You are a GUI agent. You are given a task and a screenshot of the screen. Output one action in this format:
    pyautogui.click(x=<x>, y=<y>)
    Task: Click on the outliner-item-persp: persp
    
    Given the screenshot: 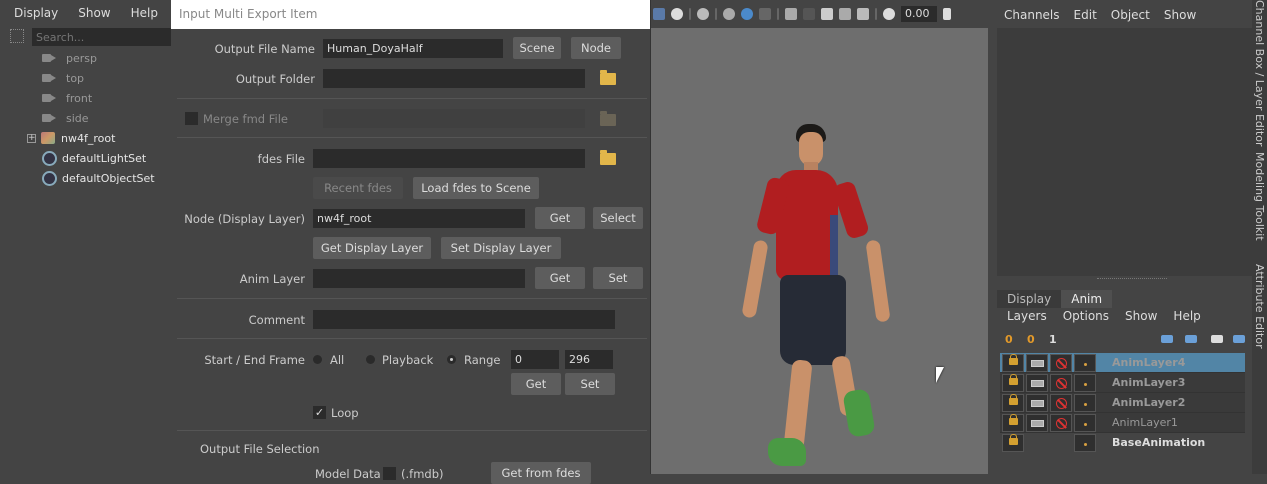 What is the action you would take?
    pyautogui.click(x=69, y=58)
    